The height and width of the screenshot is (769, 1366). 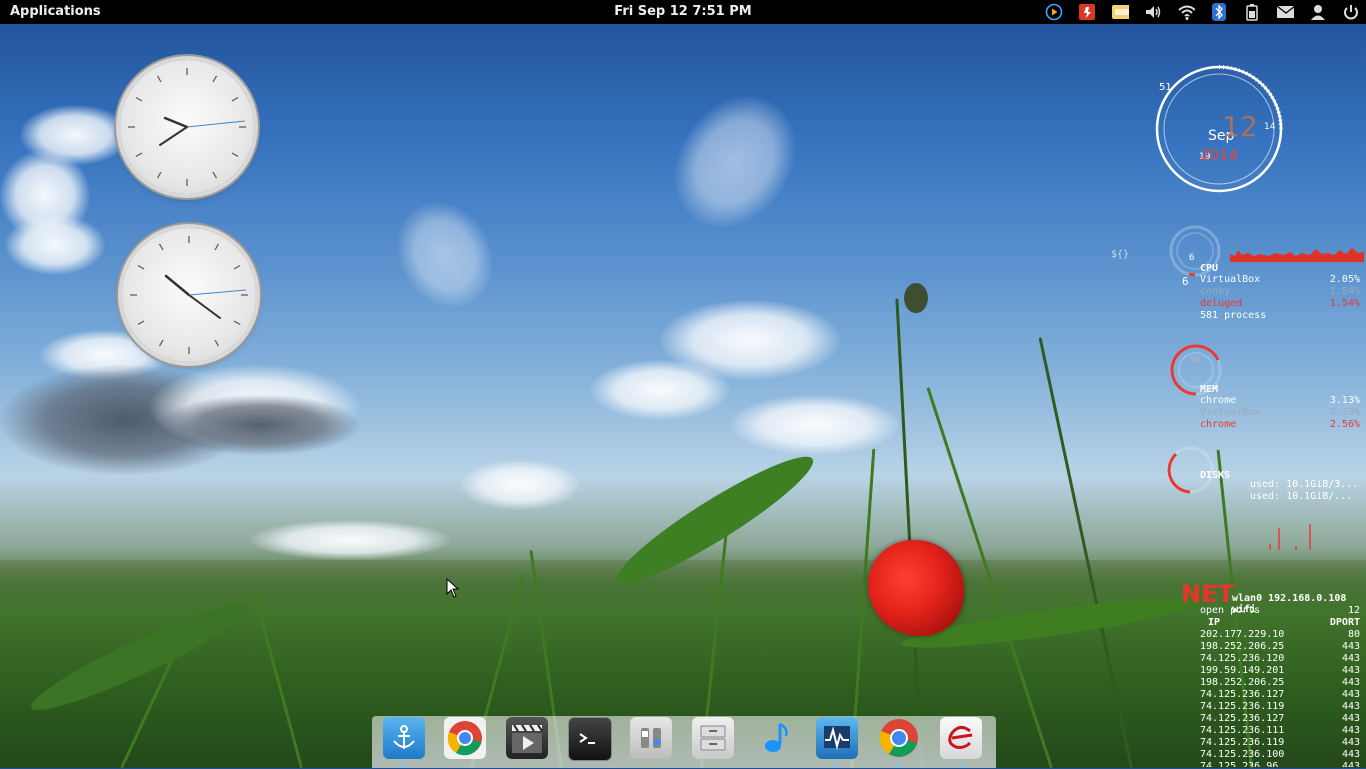 I want to click on indicator-area, so click(x=1202, y=12).